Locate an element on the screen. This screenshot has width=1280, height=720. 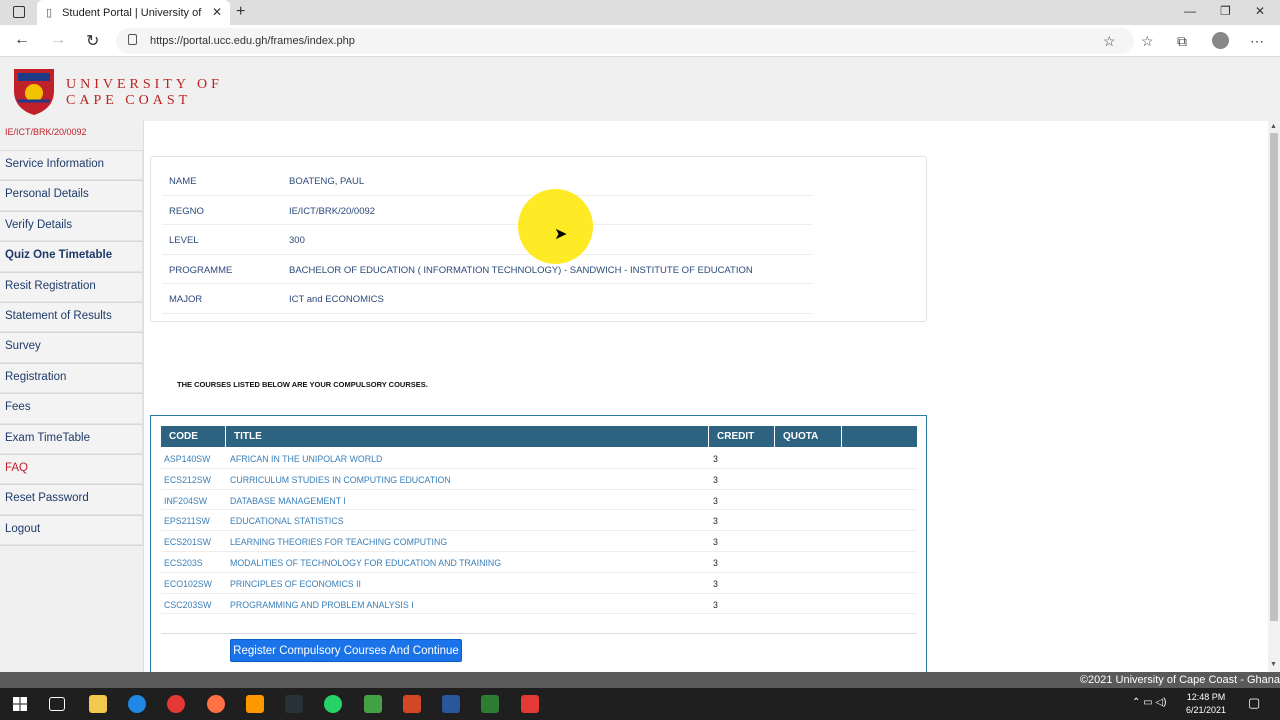
course-code: INF204SW is located at coordinates (185, 501).